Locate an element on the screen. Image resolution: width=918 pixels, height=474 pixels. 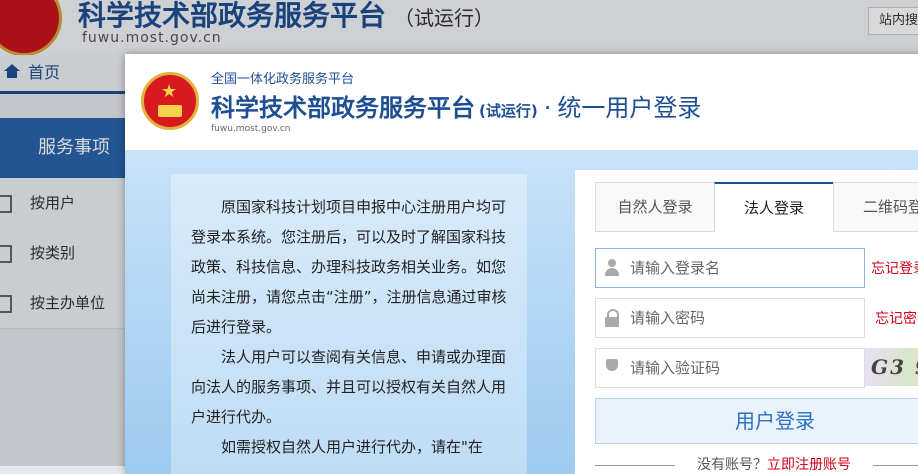
tab-legal-person-login: 法人登录 is located at coordinates (774, 207).